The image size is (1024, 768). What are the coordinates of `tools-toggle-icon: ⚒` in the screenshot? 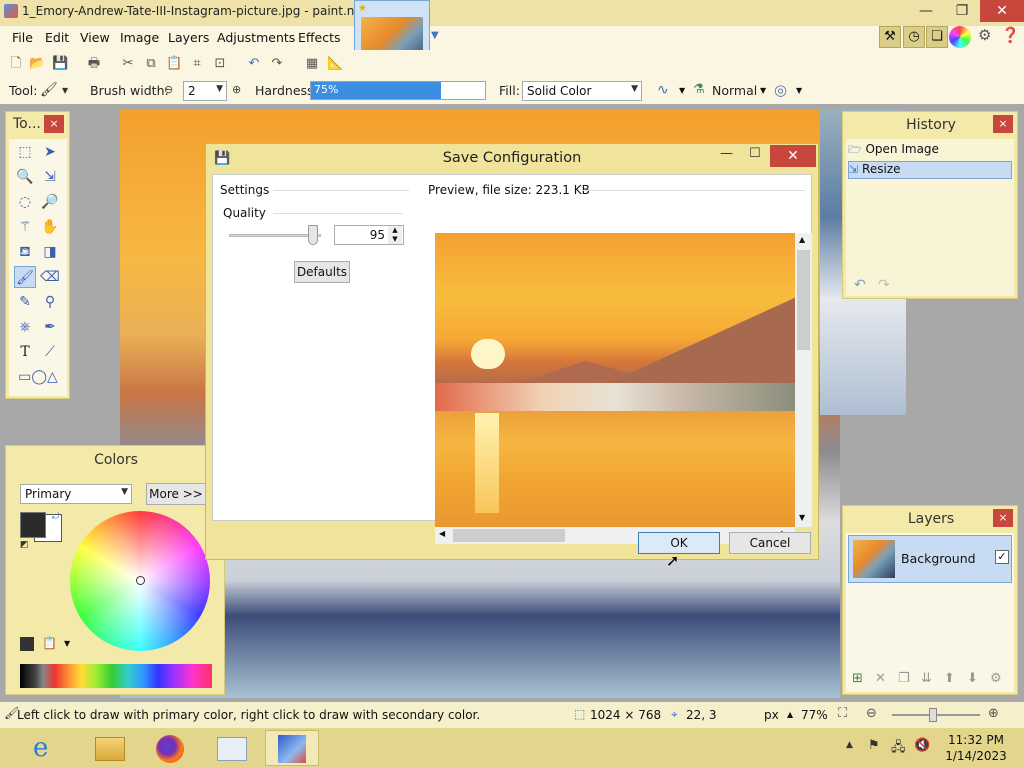 It's located at (890, 37).